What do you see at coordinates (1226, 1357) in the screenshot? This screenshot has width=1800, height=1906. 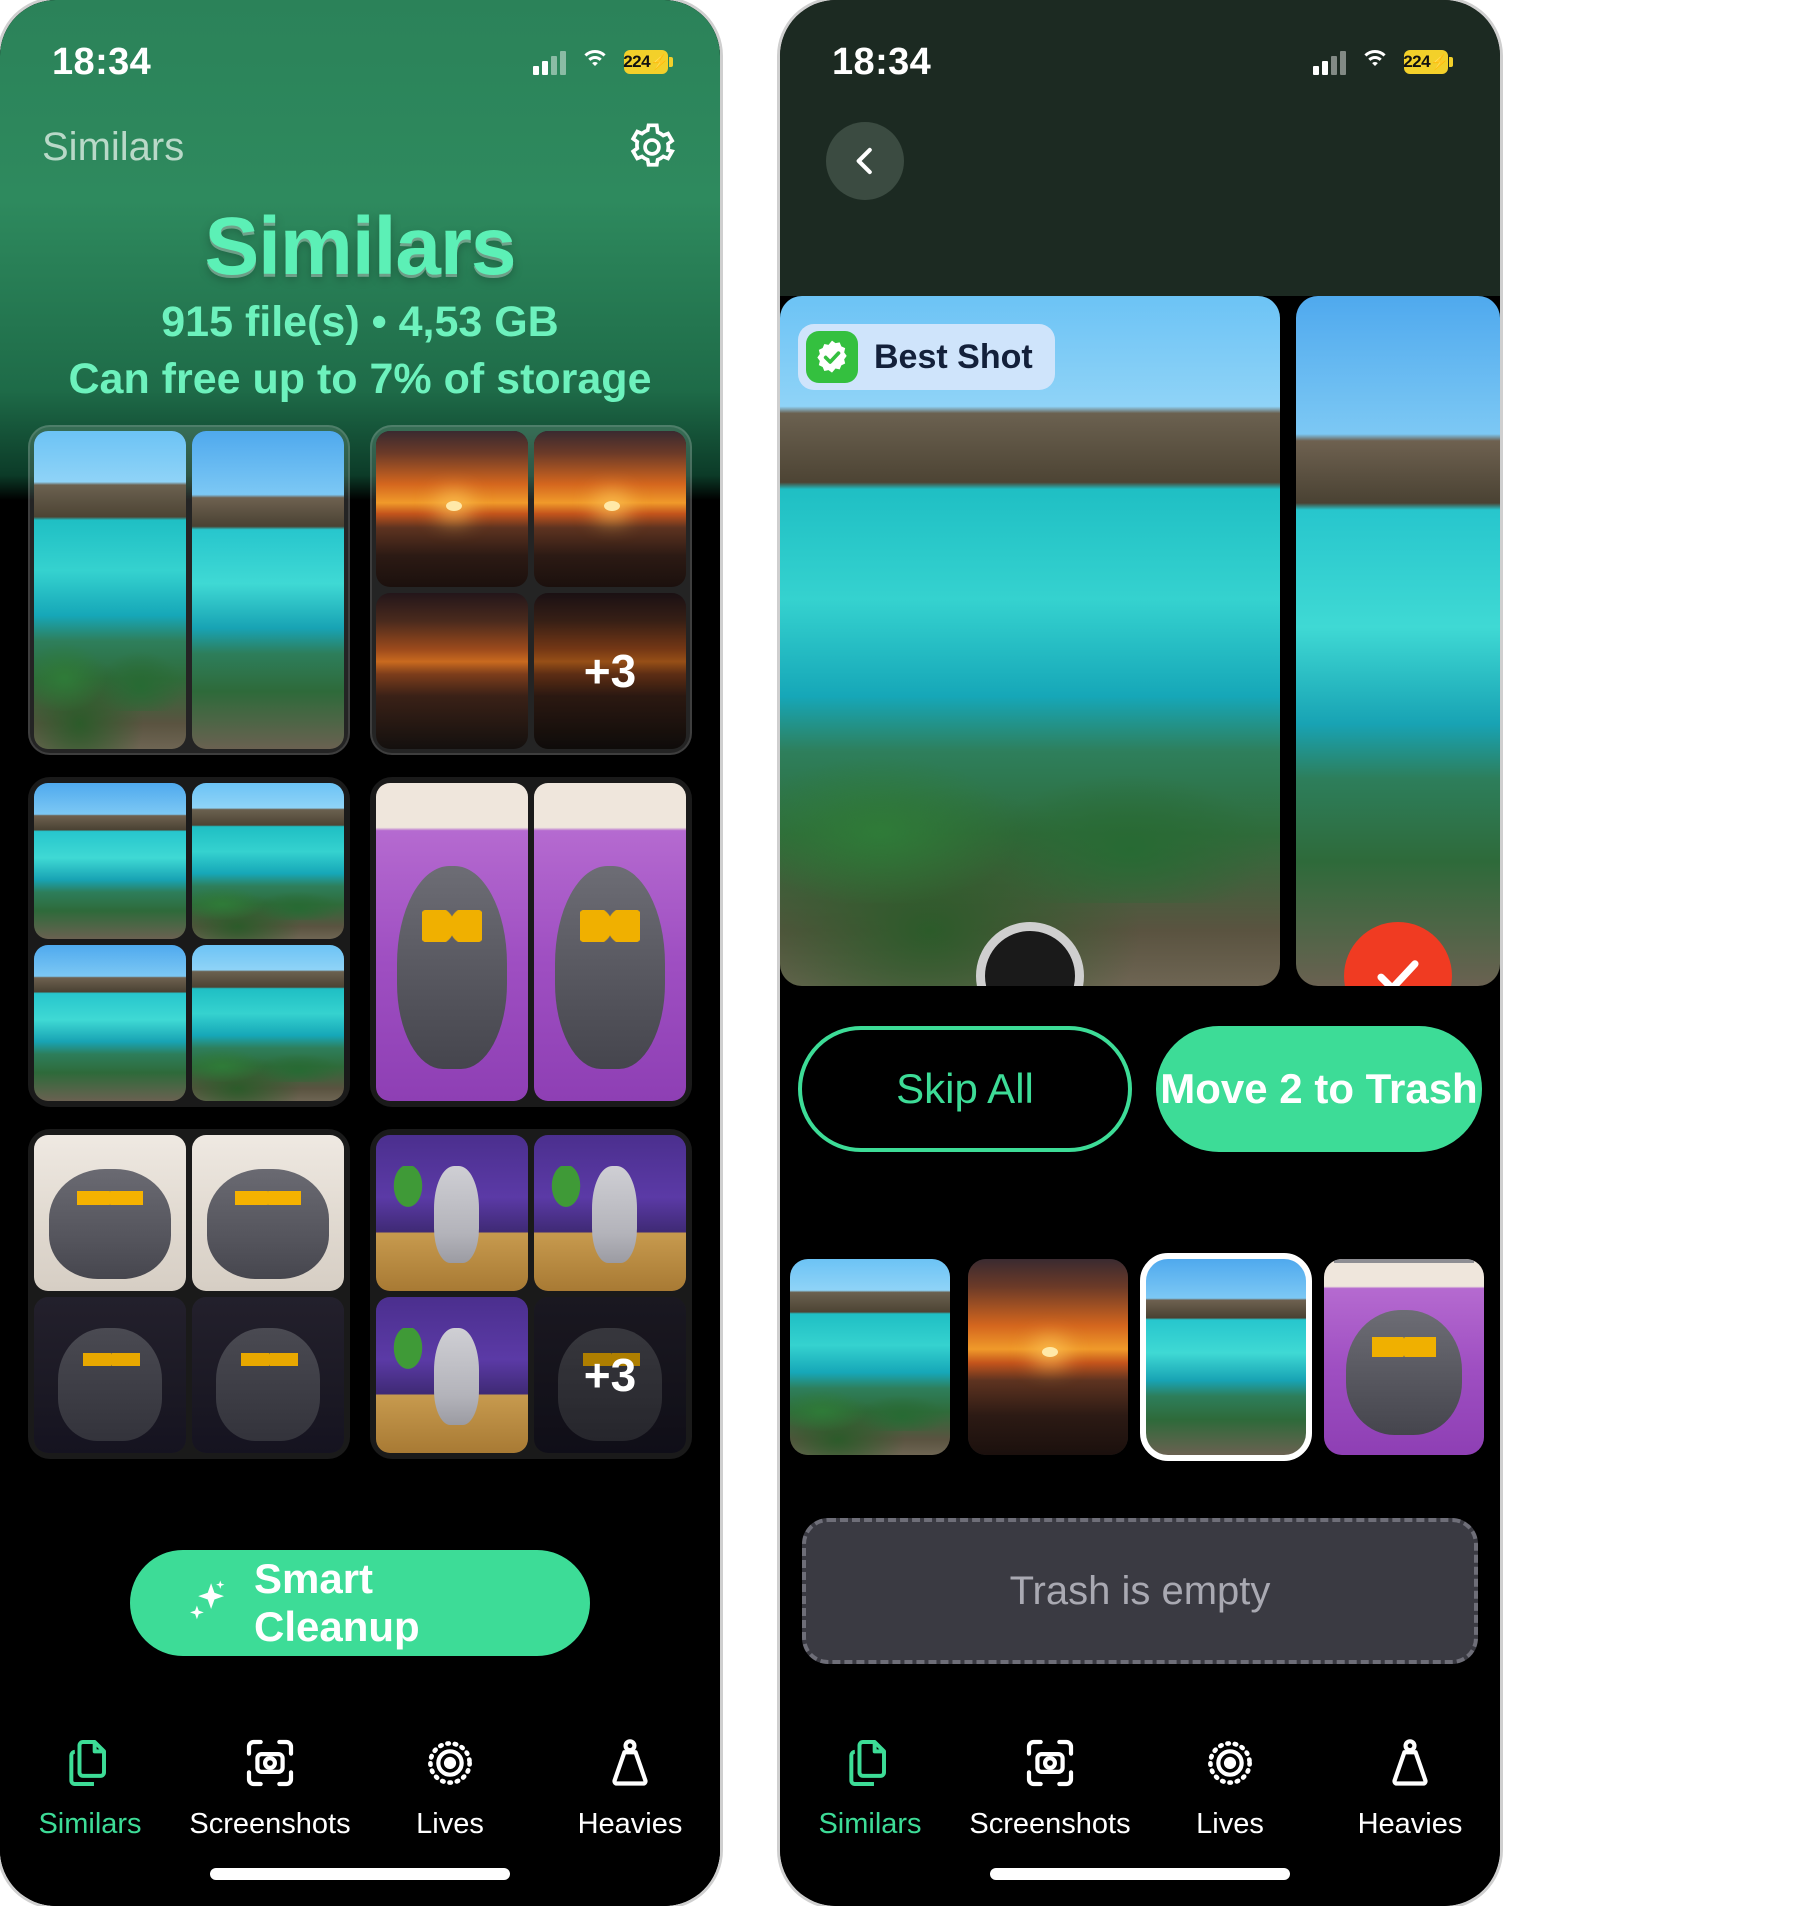 I see `filmstrip-item-current` at bounding box center [1226, 1357].